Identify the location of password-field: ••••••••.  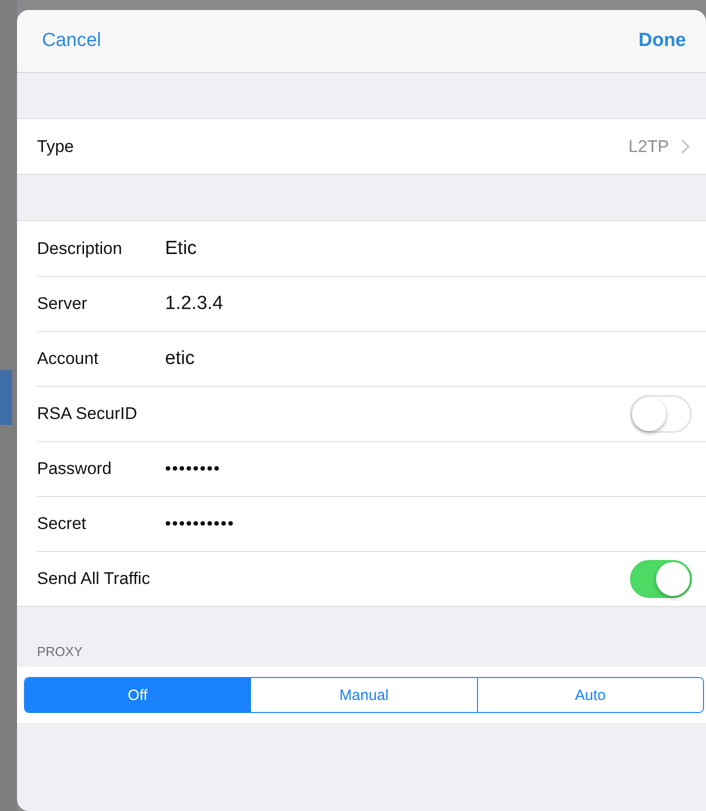
(193, 468).